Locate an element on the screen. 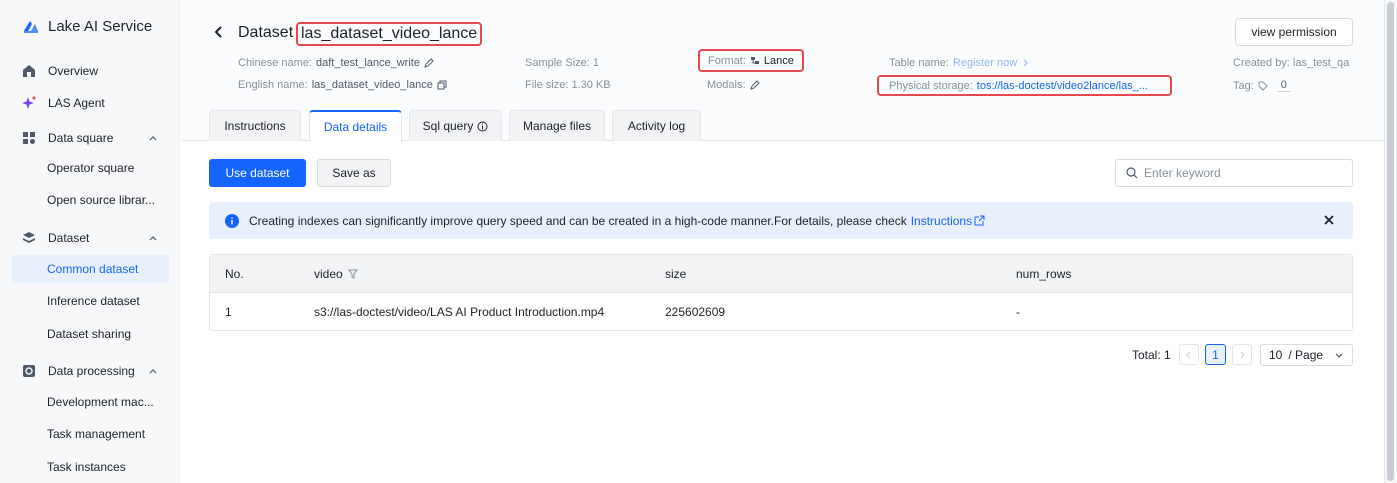  cell-num-rows: - is located at coordinates (1018, 311).